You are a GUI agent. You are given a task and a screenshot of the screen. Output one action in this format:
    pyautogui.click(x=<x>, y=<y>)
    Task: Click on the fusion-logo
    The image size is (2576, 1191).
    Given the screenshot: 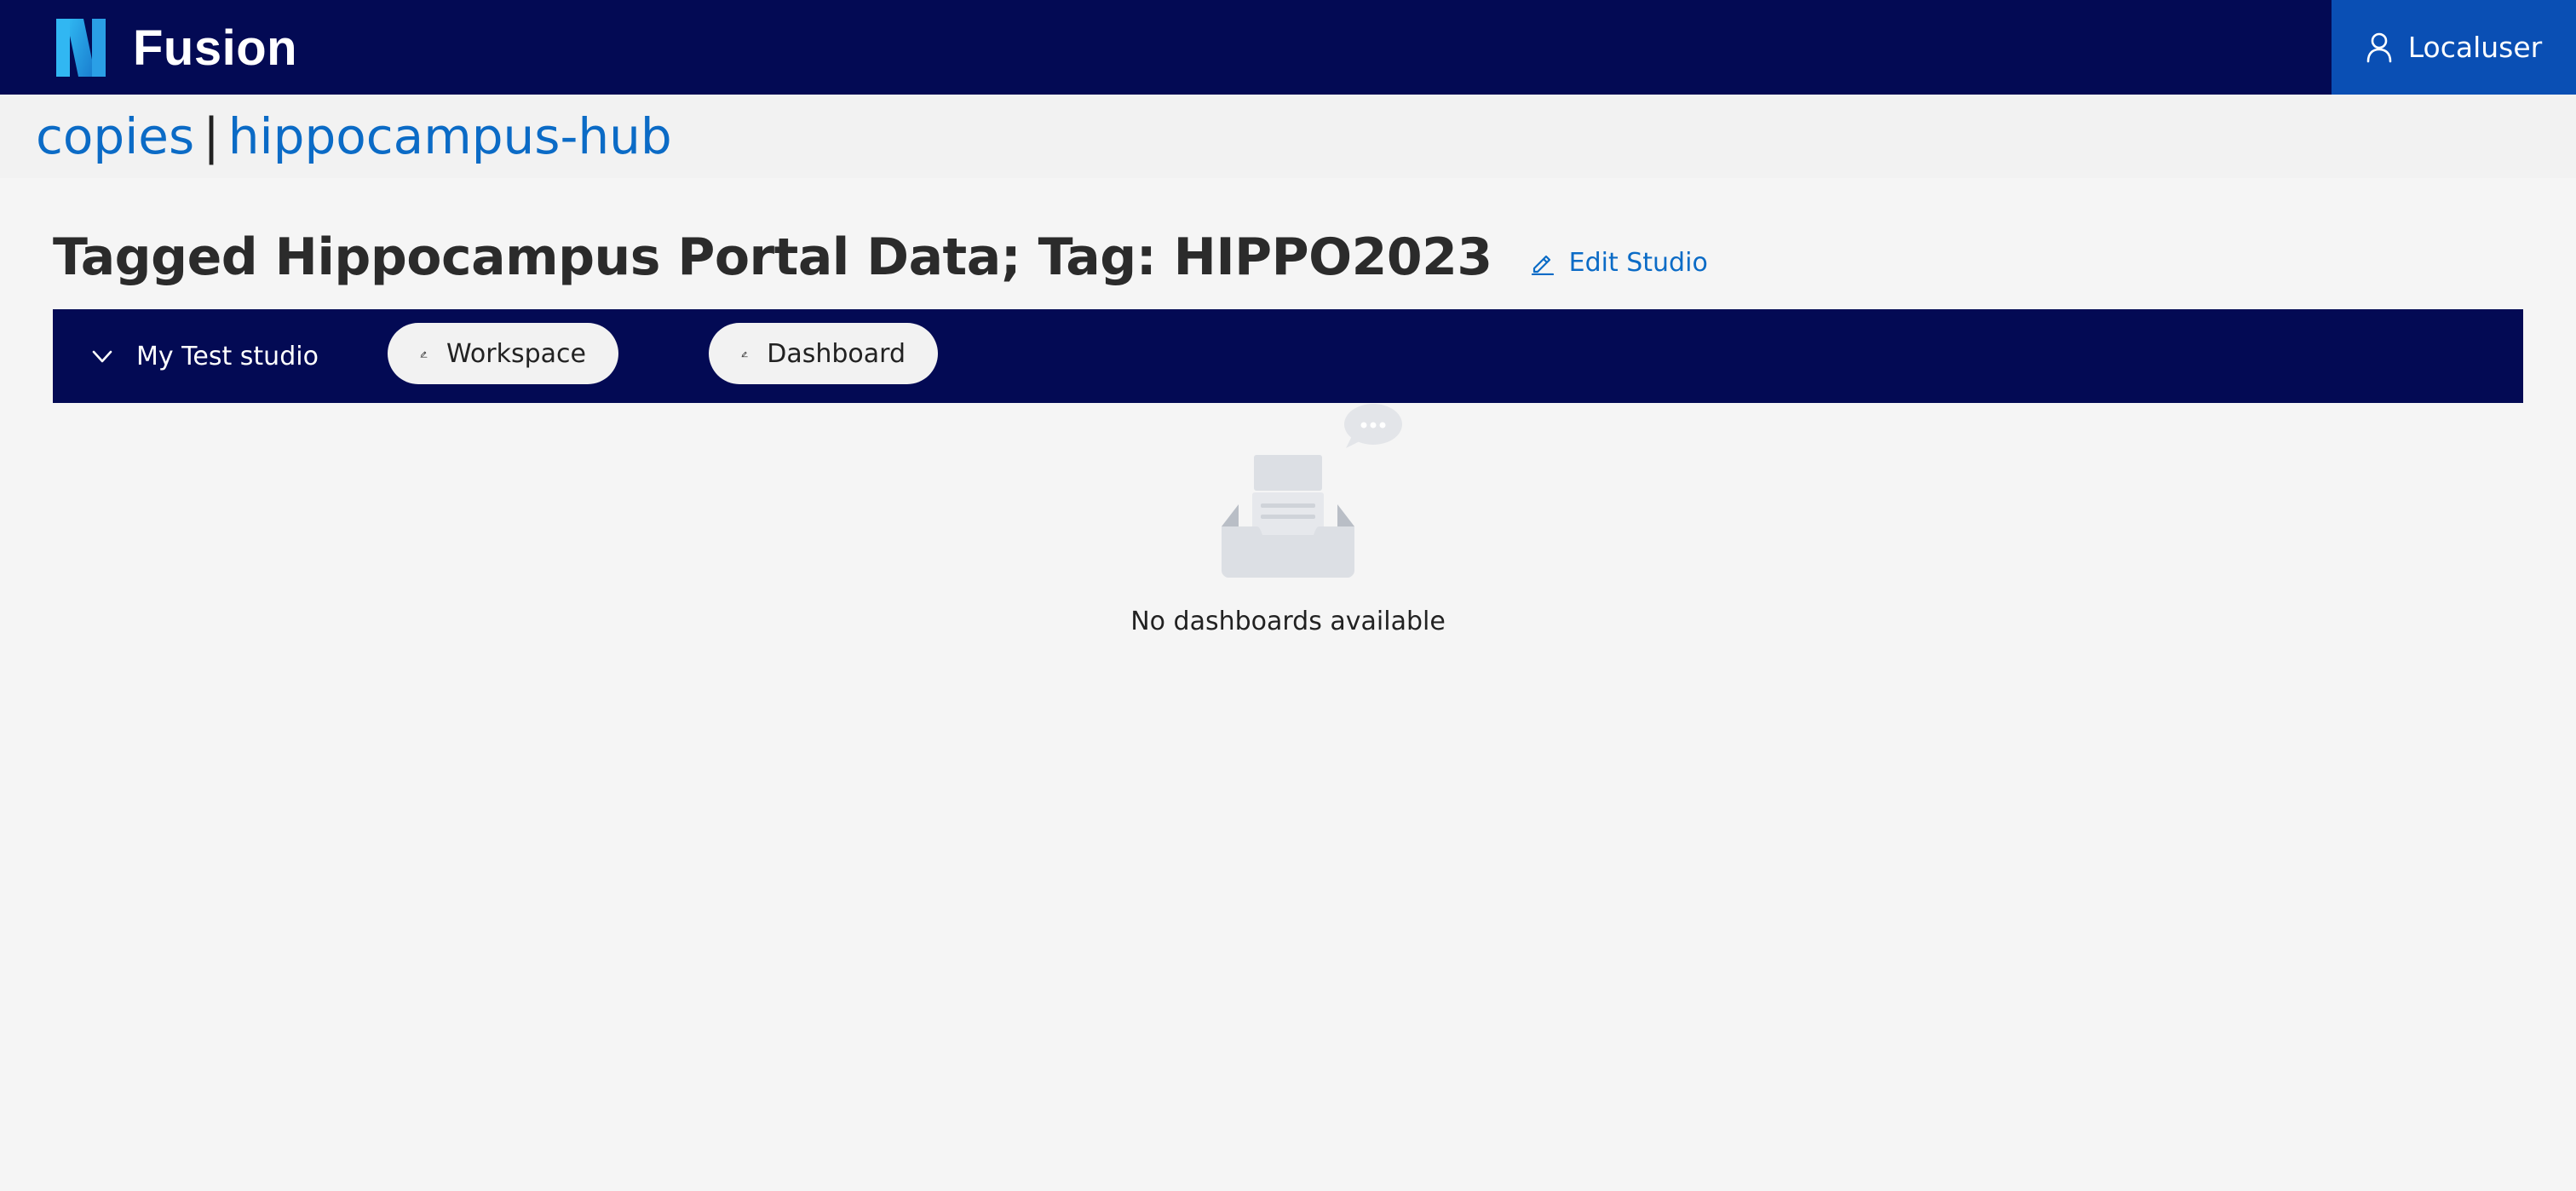 What is the action you would take?
    pyautogui.click(x=81, y=47)
    